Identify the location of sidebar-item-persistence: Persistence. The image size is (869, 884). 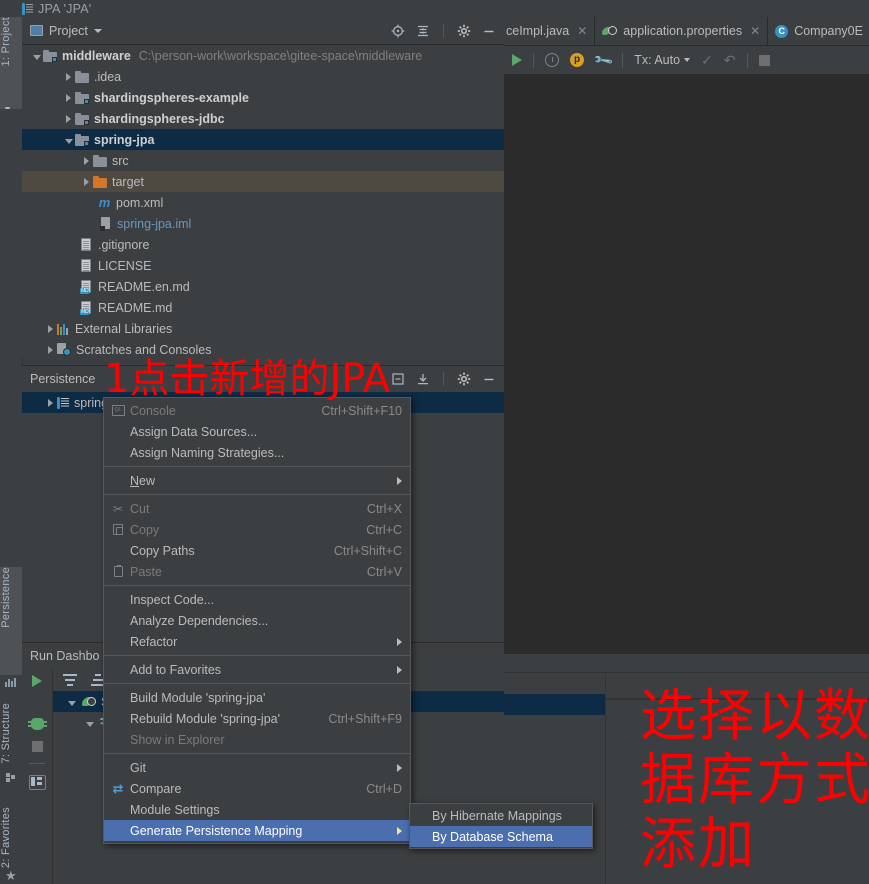
(11, 621).